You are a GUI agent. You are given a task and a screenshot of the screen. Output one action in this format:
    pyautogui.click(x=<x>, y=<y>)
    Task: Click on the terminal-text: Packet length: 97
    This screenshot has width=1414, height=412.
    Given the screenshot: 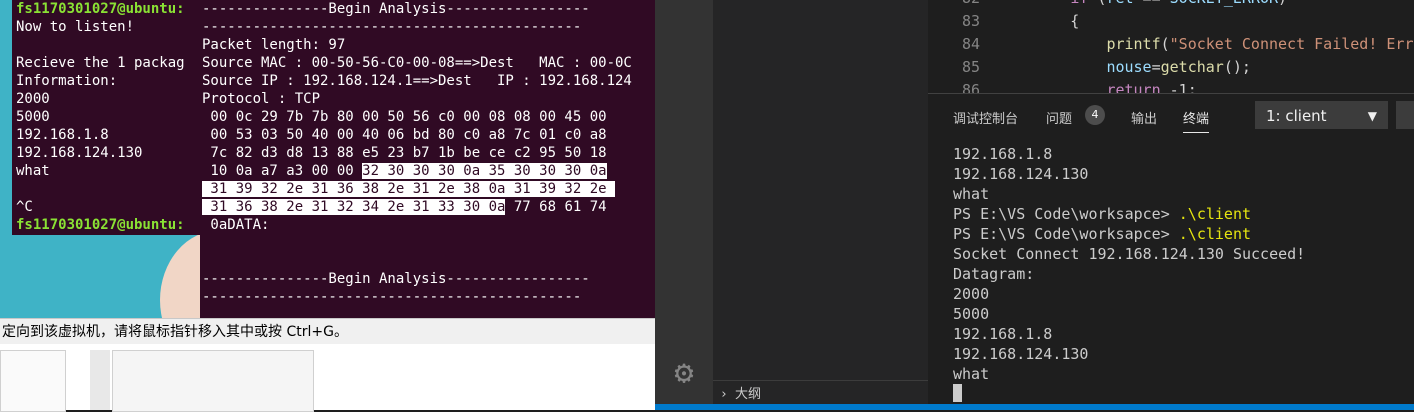 What is the action you would take?
    pyautogui.click(x=274, y=45)
    